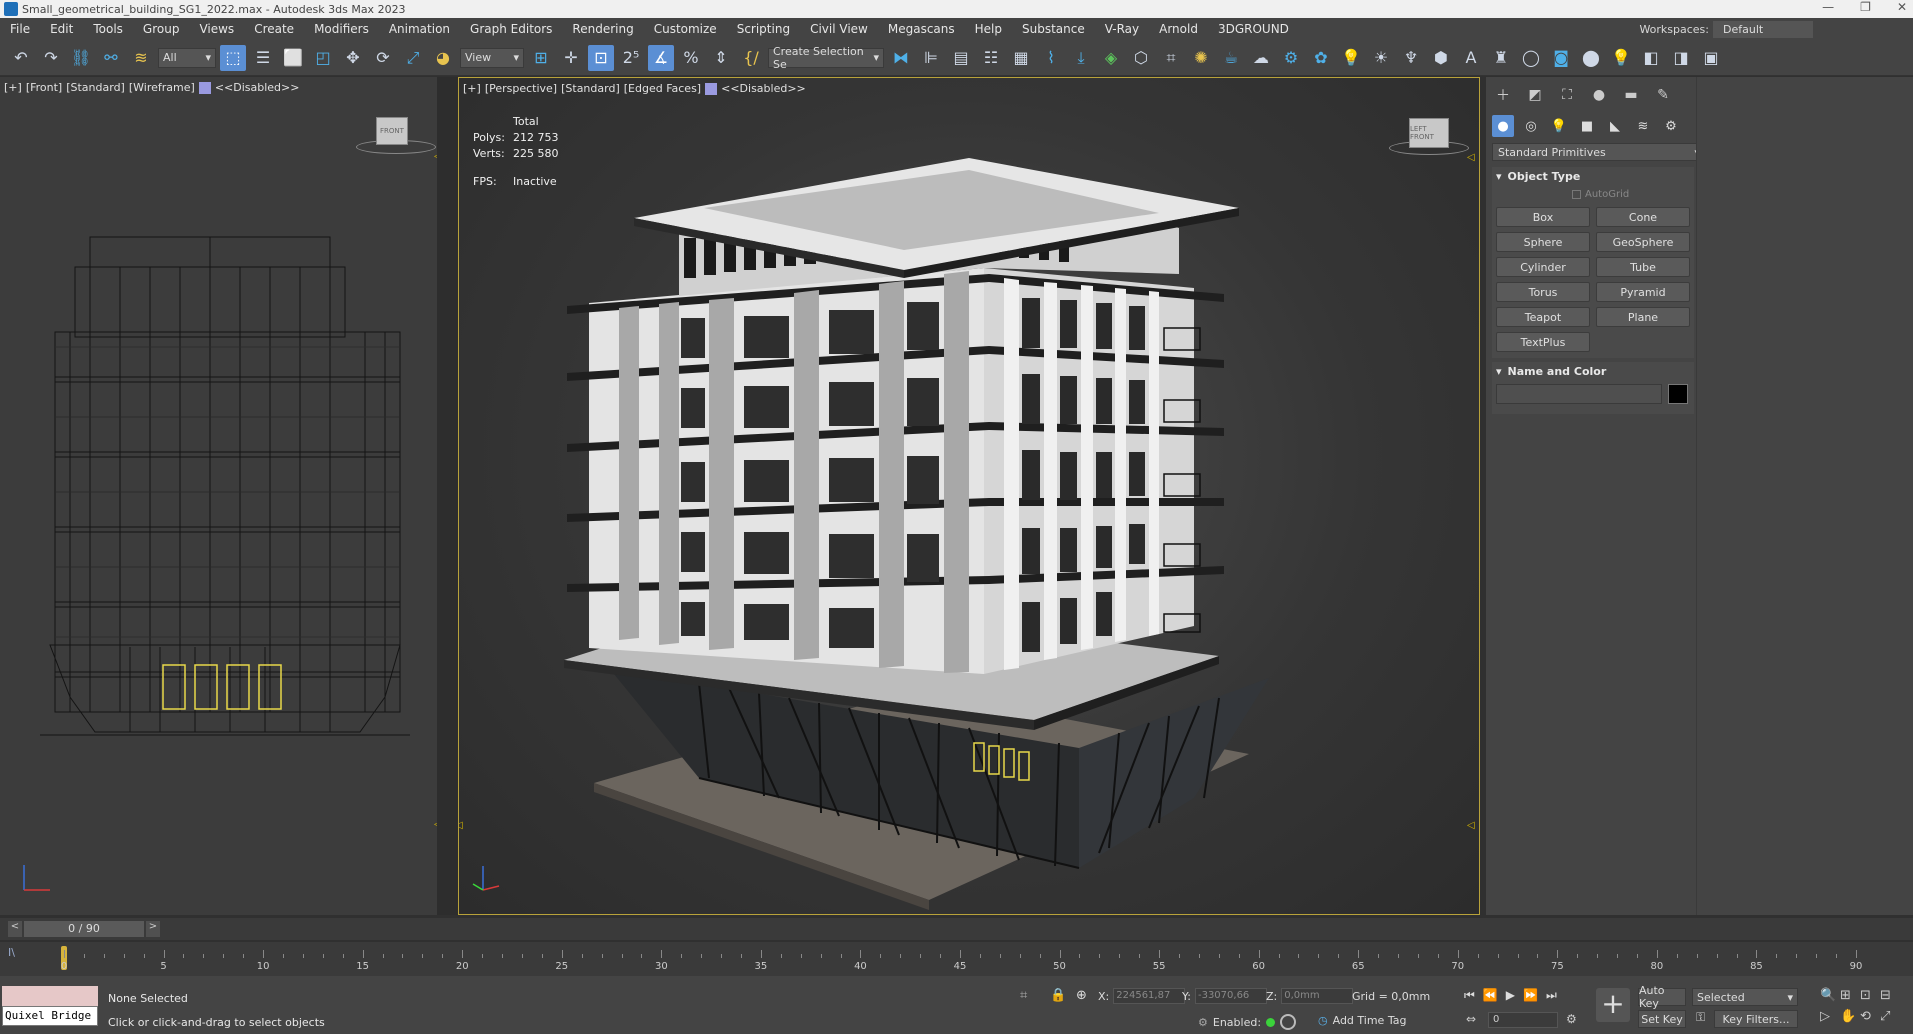  I want to click on lights-icon: 💡, so click(1559, 126).